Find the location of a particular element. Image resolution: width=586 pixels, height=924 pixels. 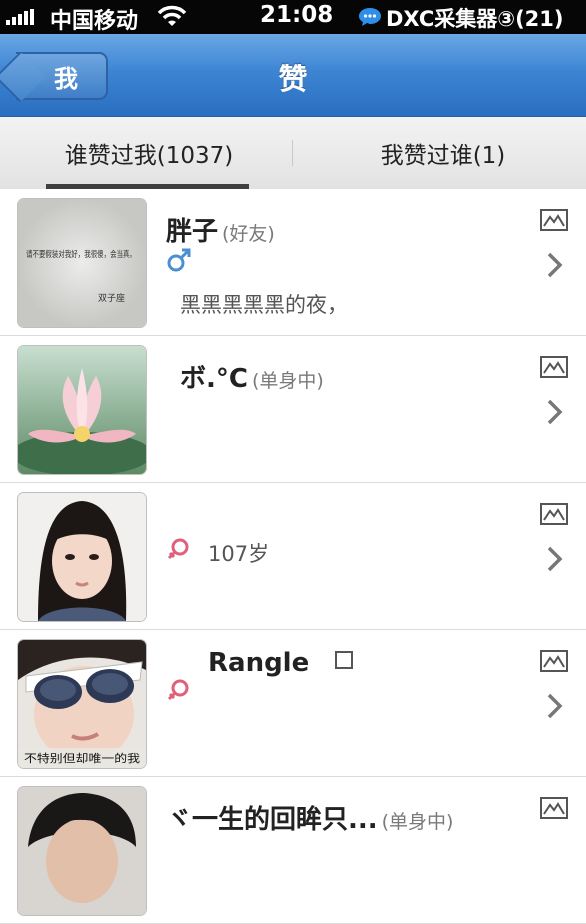

chat-bubble-icon is located at coordinates (370, 17).